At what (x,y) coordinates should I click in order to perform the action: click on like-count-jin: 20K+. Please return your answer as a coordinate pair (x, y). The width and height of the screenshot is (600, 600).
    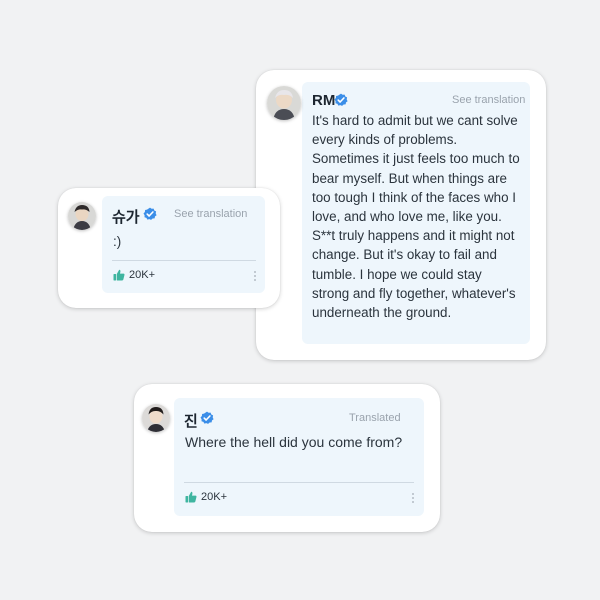
    Looking at the image, I should click on (206, 497).